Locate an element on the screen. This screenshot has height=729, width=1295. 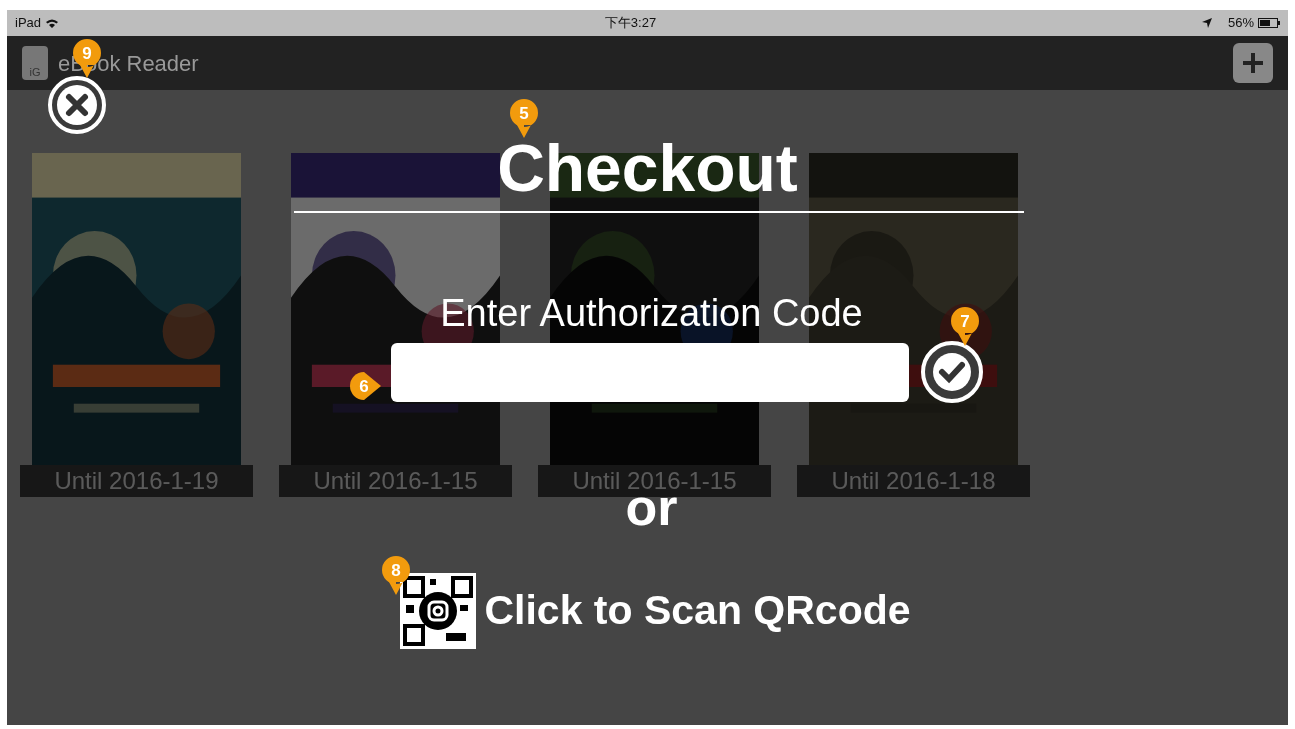
wifi-icon is located at coordinates (52, 23).